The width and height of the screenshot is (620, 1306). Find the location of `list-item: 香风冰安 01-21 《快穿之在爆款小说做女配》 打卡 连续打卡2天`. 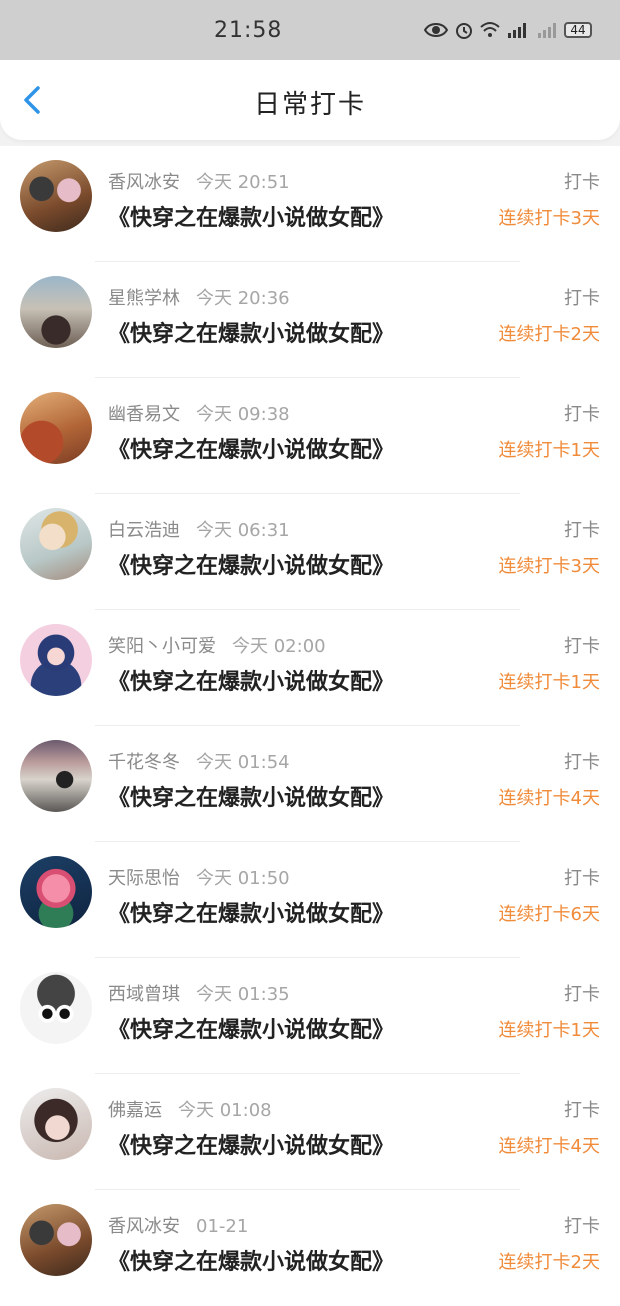

list-item: 香风冰安 01-21 《快穿之在爆款小说做女配》 打卡 连续打卡2天 is located at coordinates (310, 1248).